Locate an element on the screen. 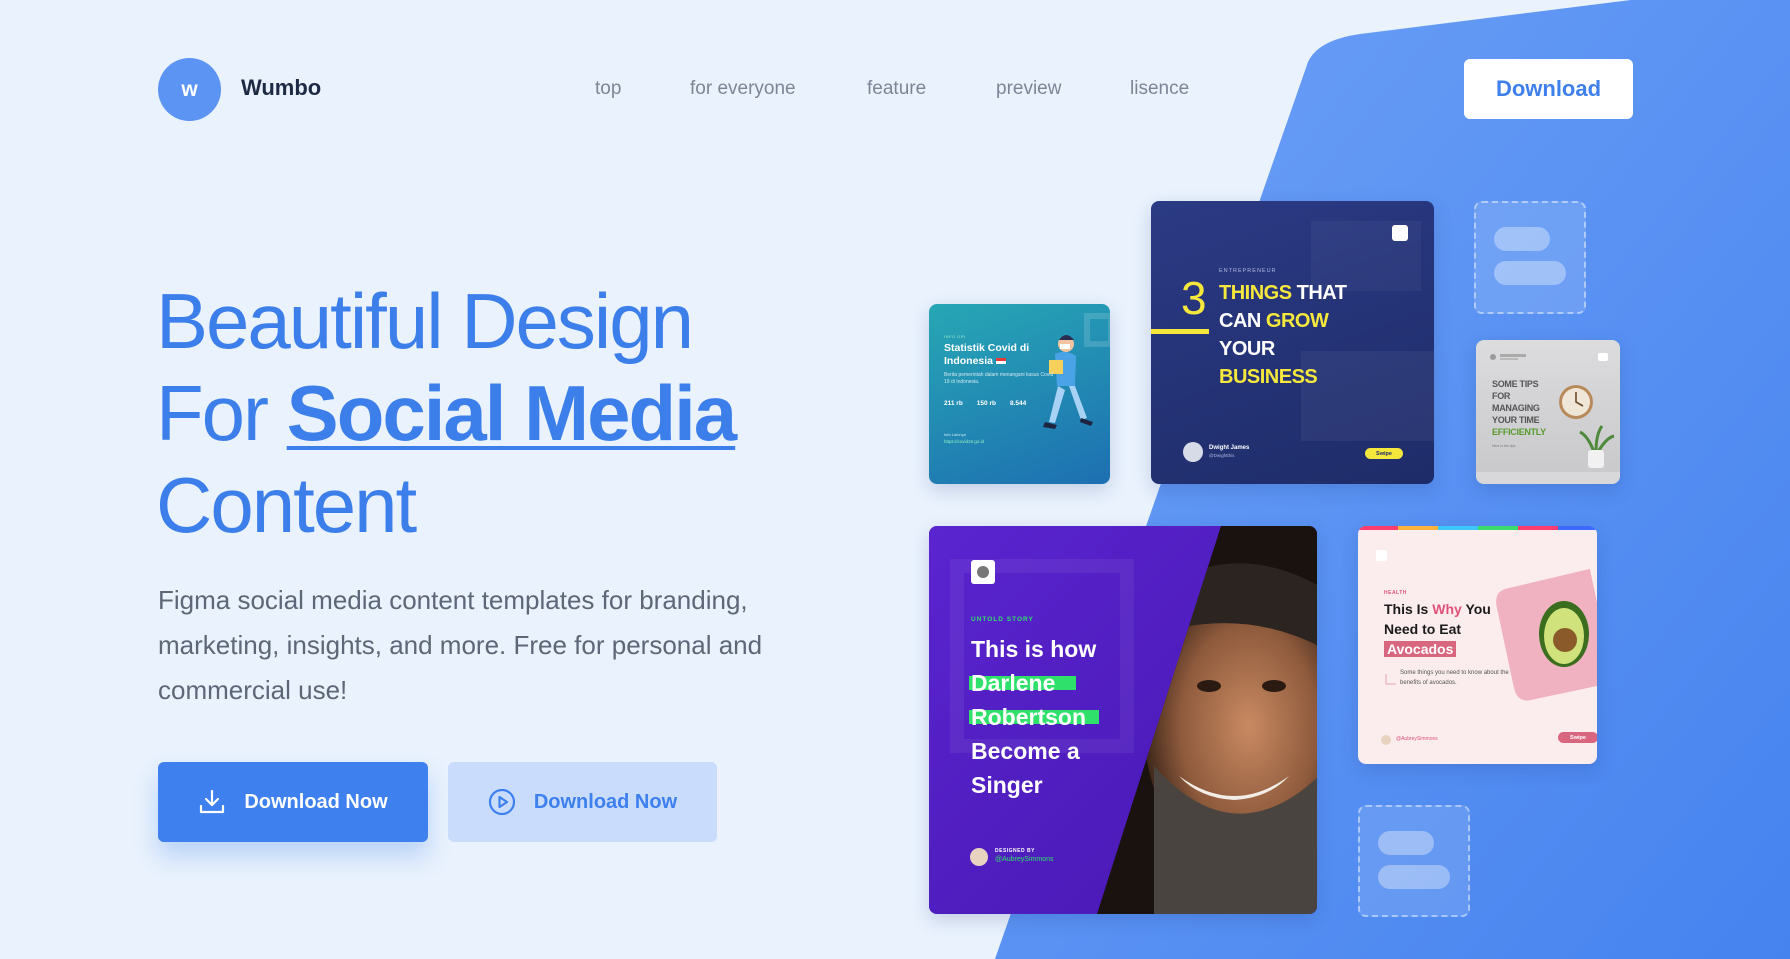  headline-line-1: Beautiful Design is located at coordinates (425, 321).